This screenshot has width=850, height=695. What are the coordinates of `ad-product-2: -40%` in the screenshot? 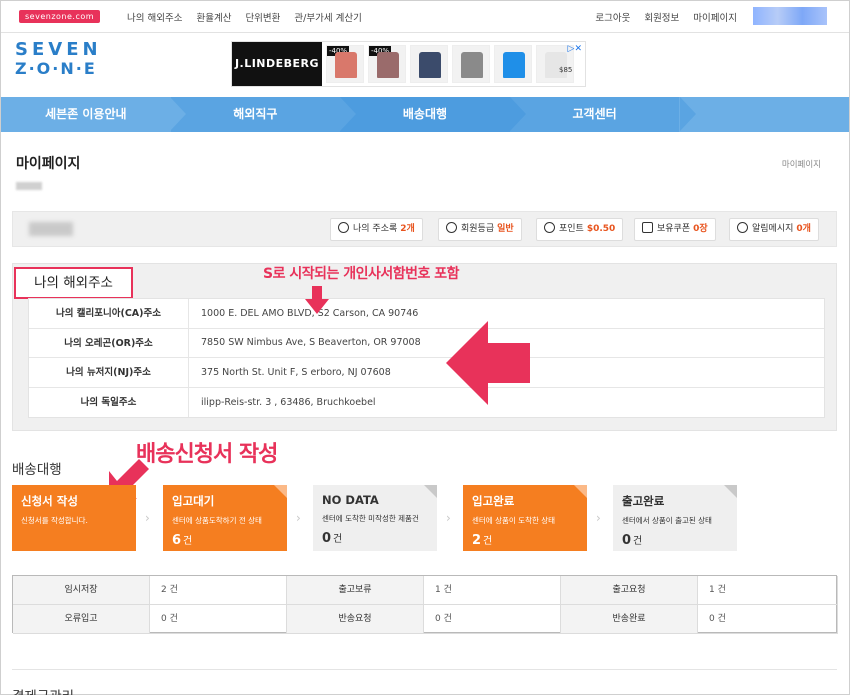 It's located at (387, 64).